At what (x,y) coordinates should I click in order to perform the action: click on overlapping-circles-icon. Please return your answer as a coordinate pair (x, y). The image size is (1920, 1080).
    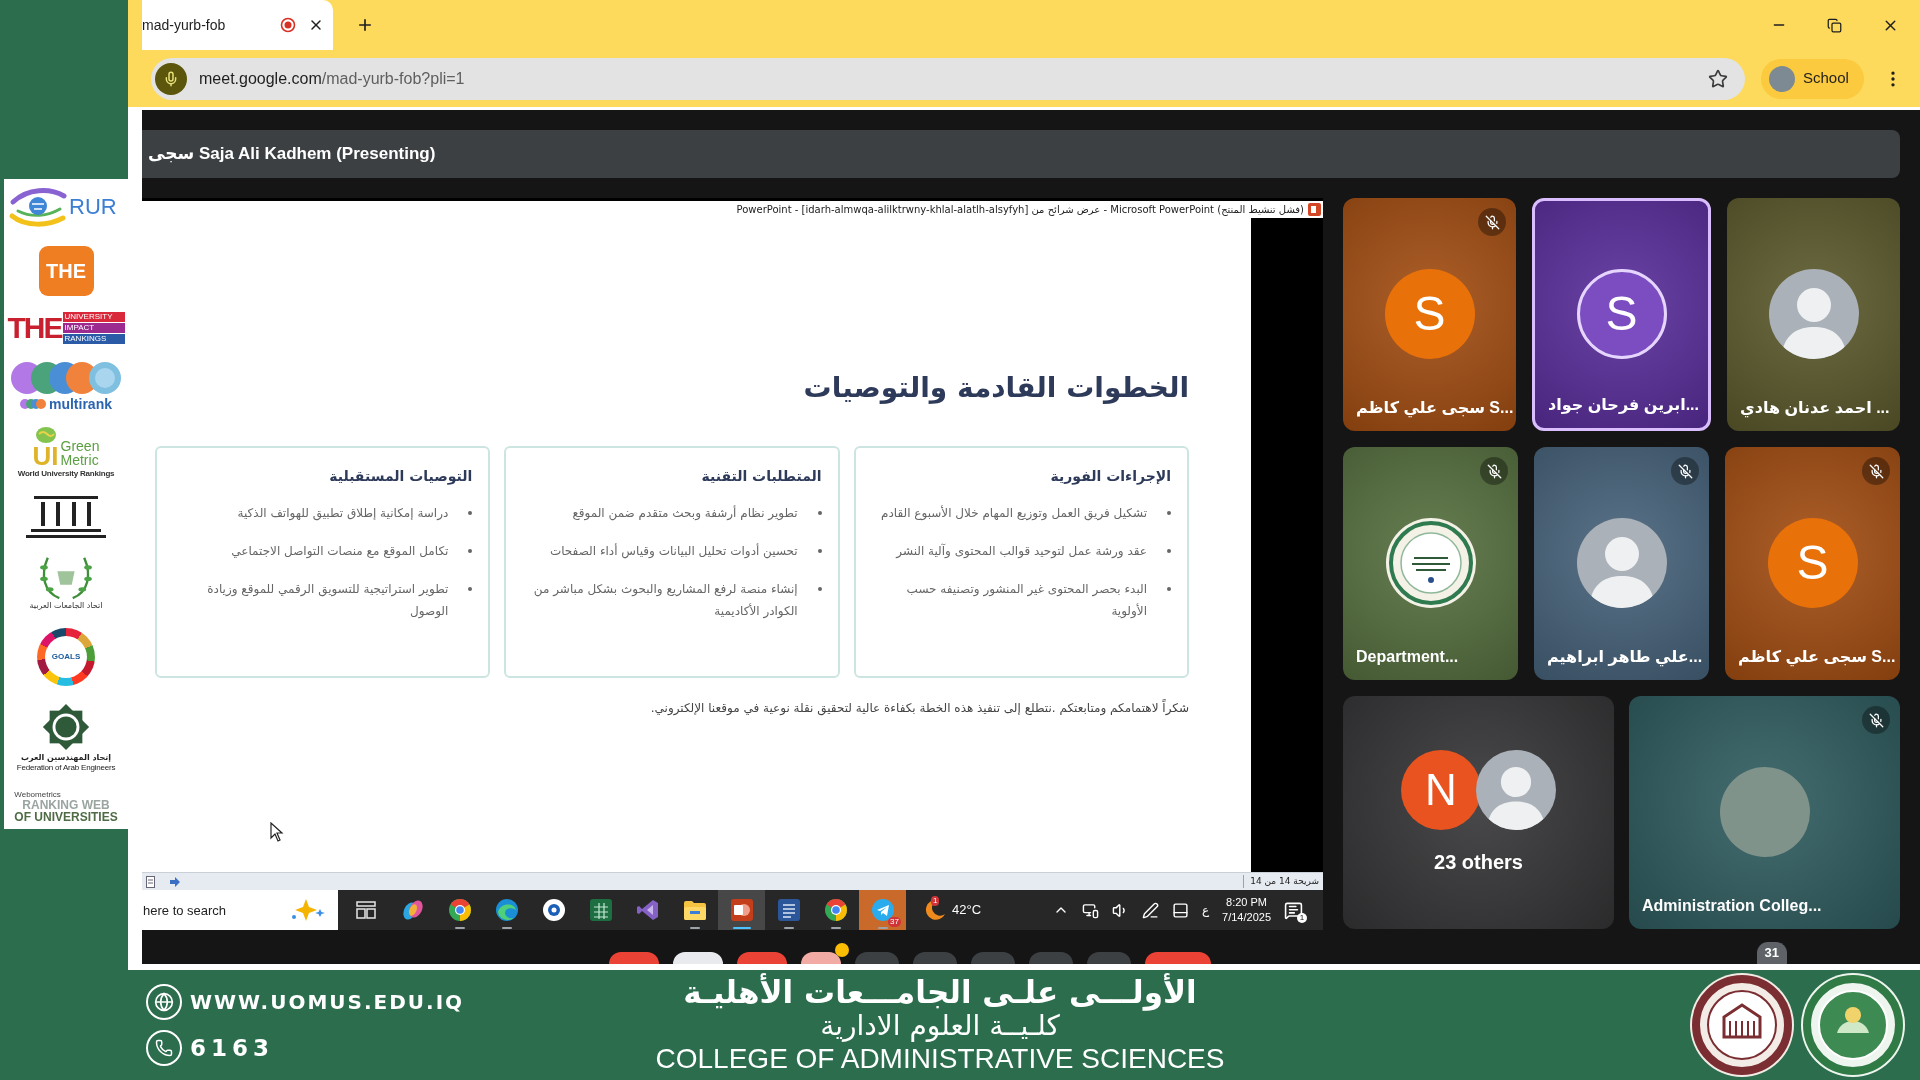
    Looking at the image, I should click on (66, 377).